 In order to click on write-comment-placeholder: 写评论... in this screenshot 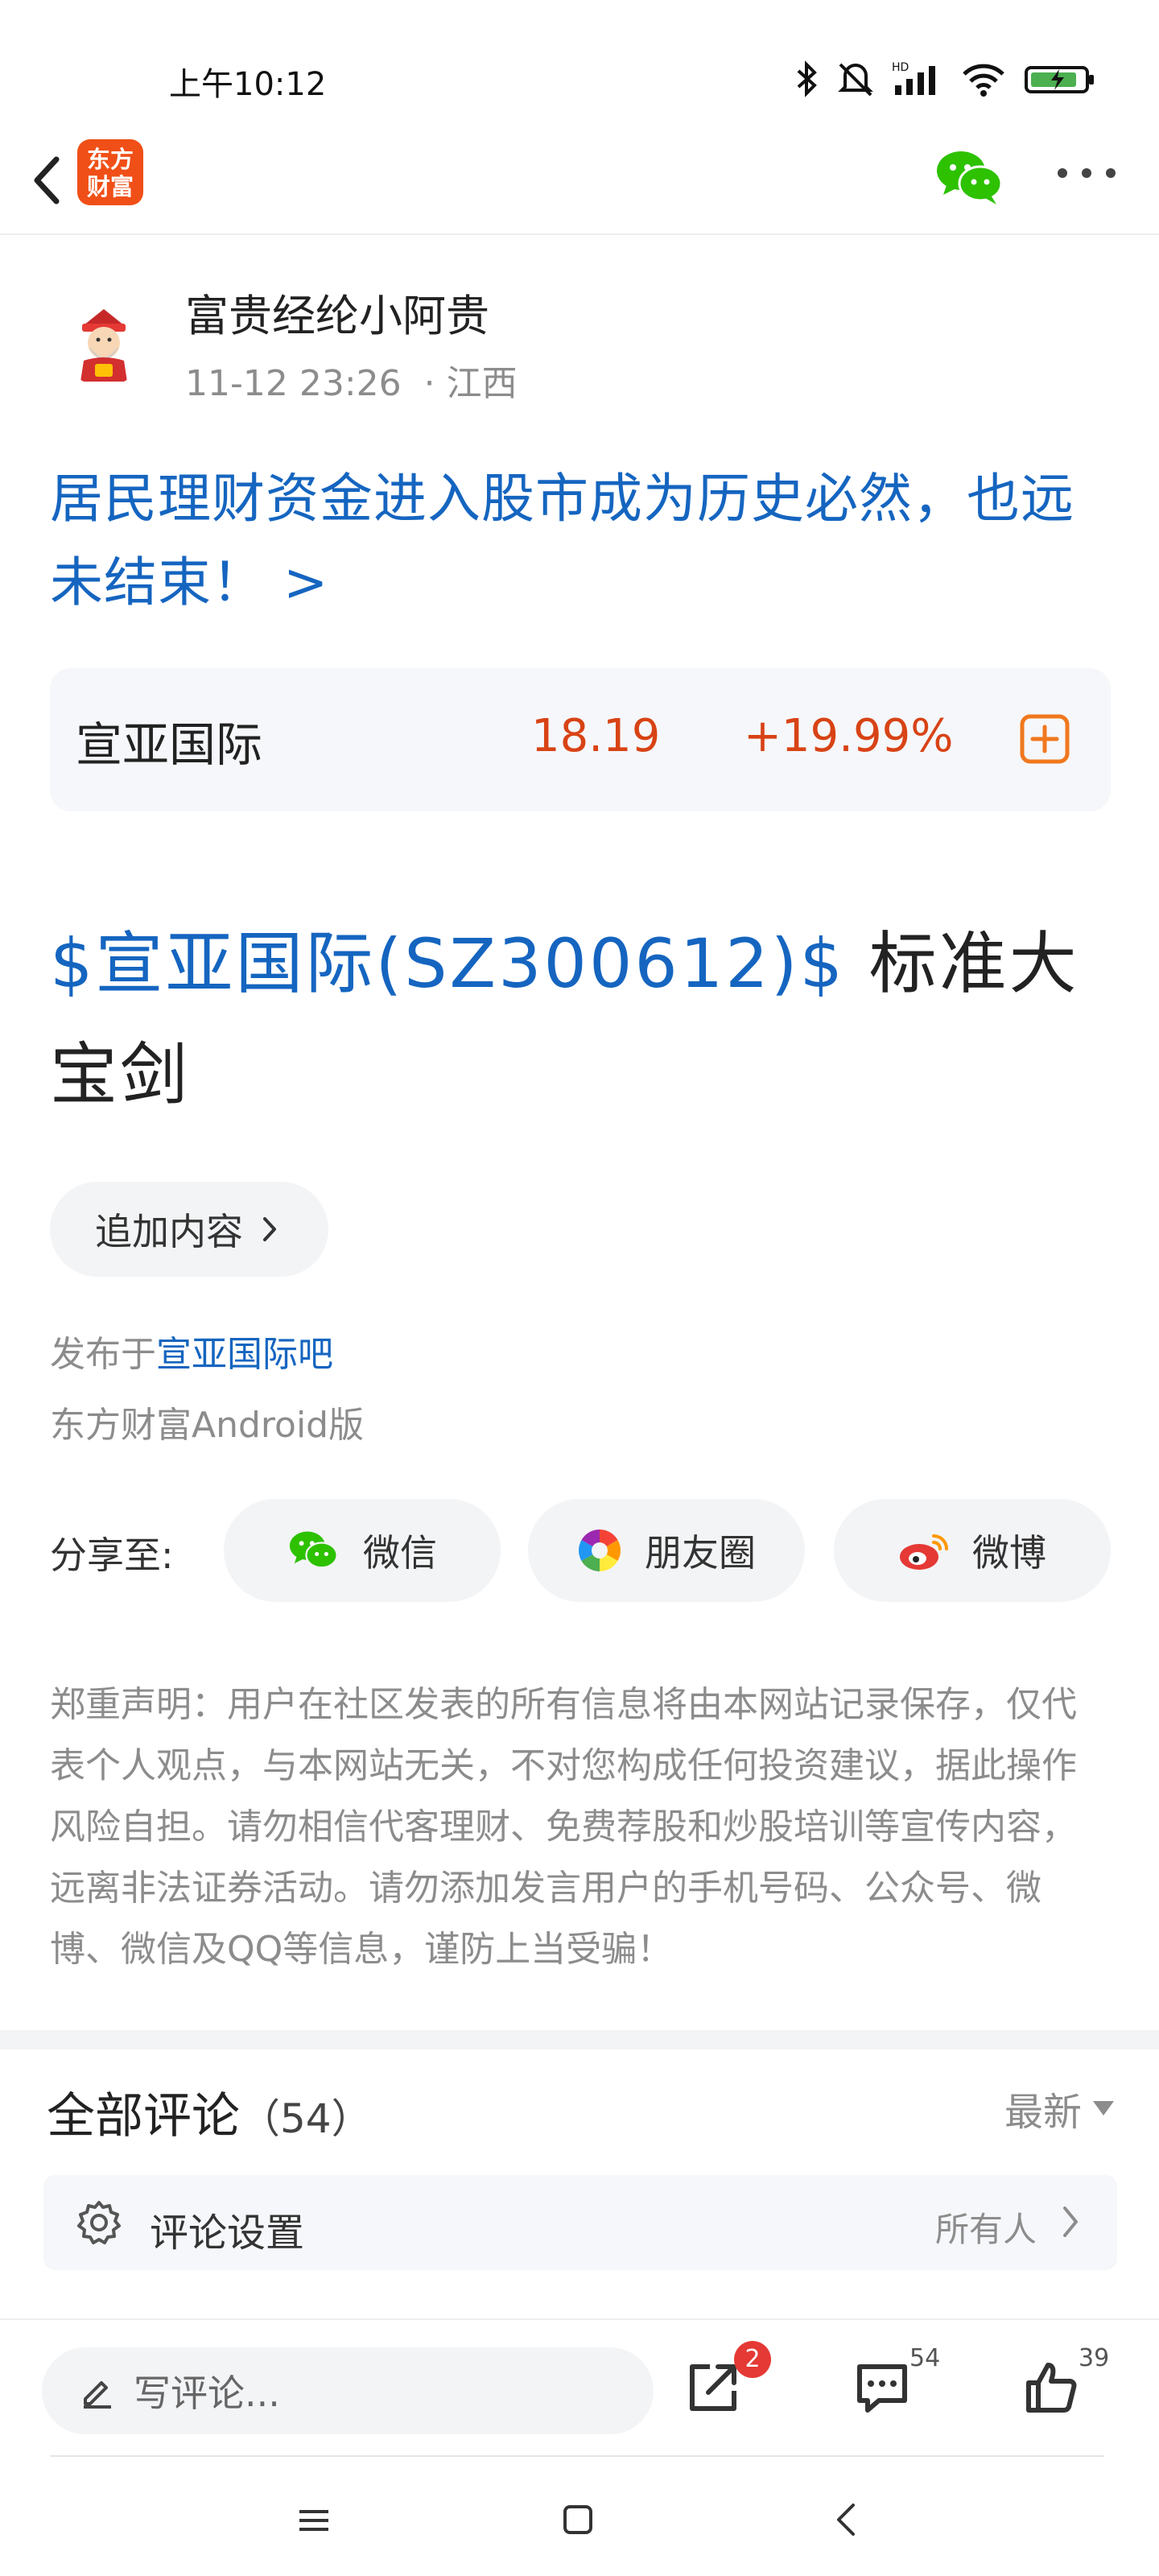, I will do `click(207, 2393)`.